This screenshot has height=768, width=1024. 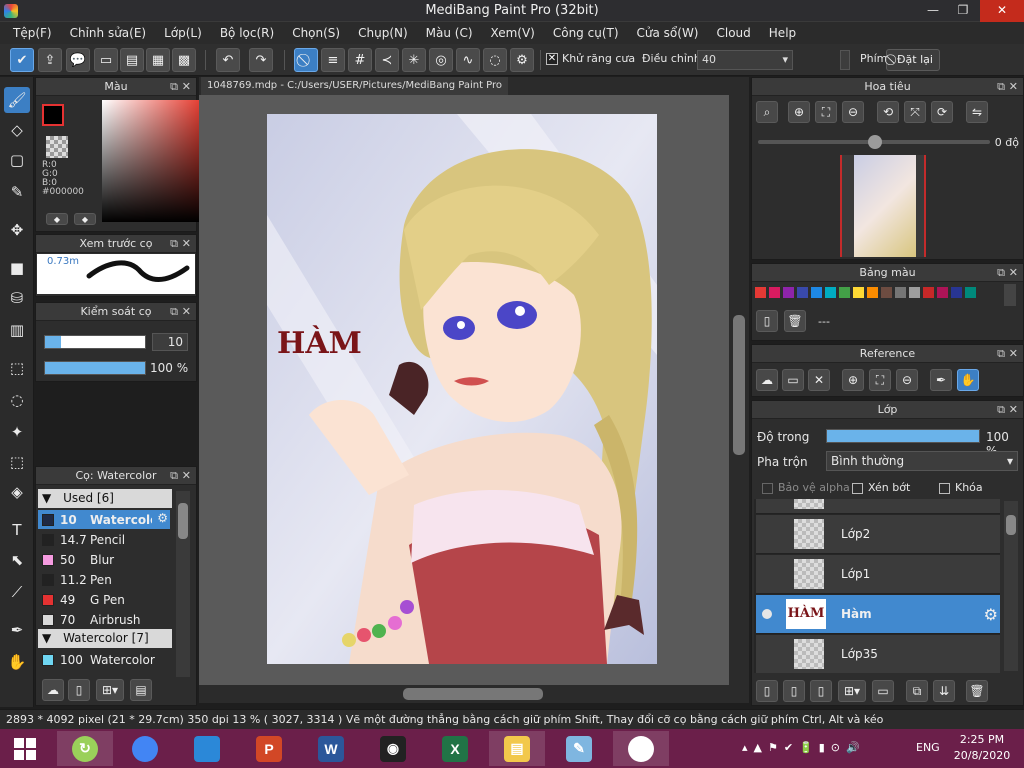 What do you see at coordinates (734, 33) in the screenshot?
I see `menu-cloud: Cloud` at bounding box center [734, 33].